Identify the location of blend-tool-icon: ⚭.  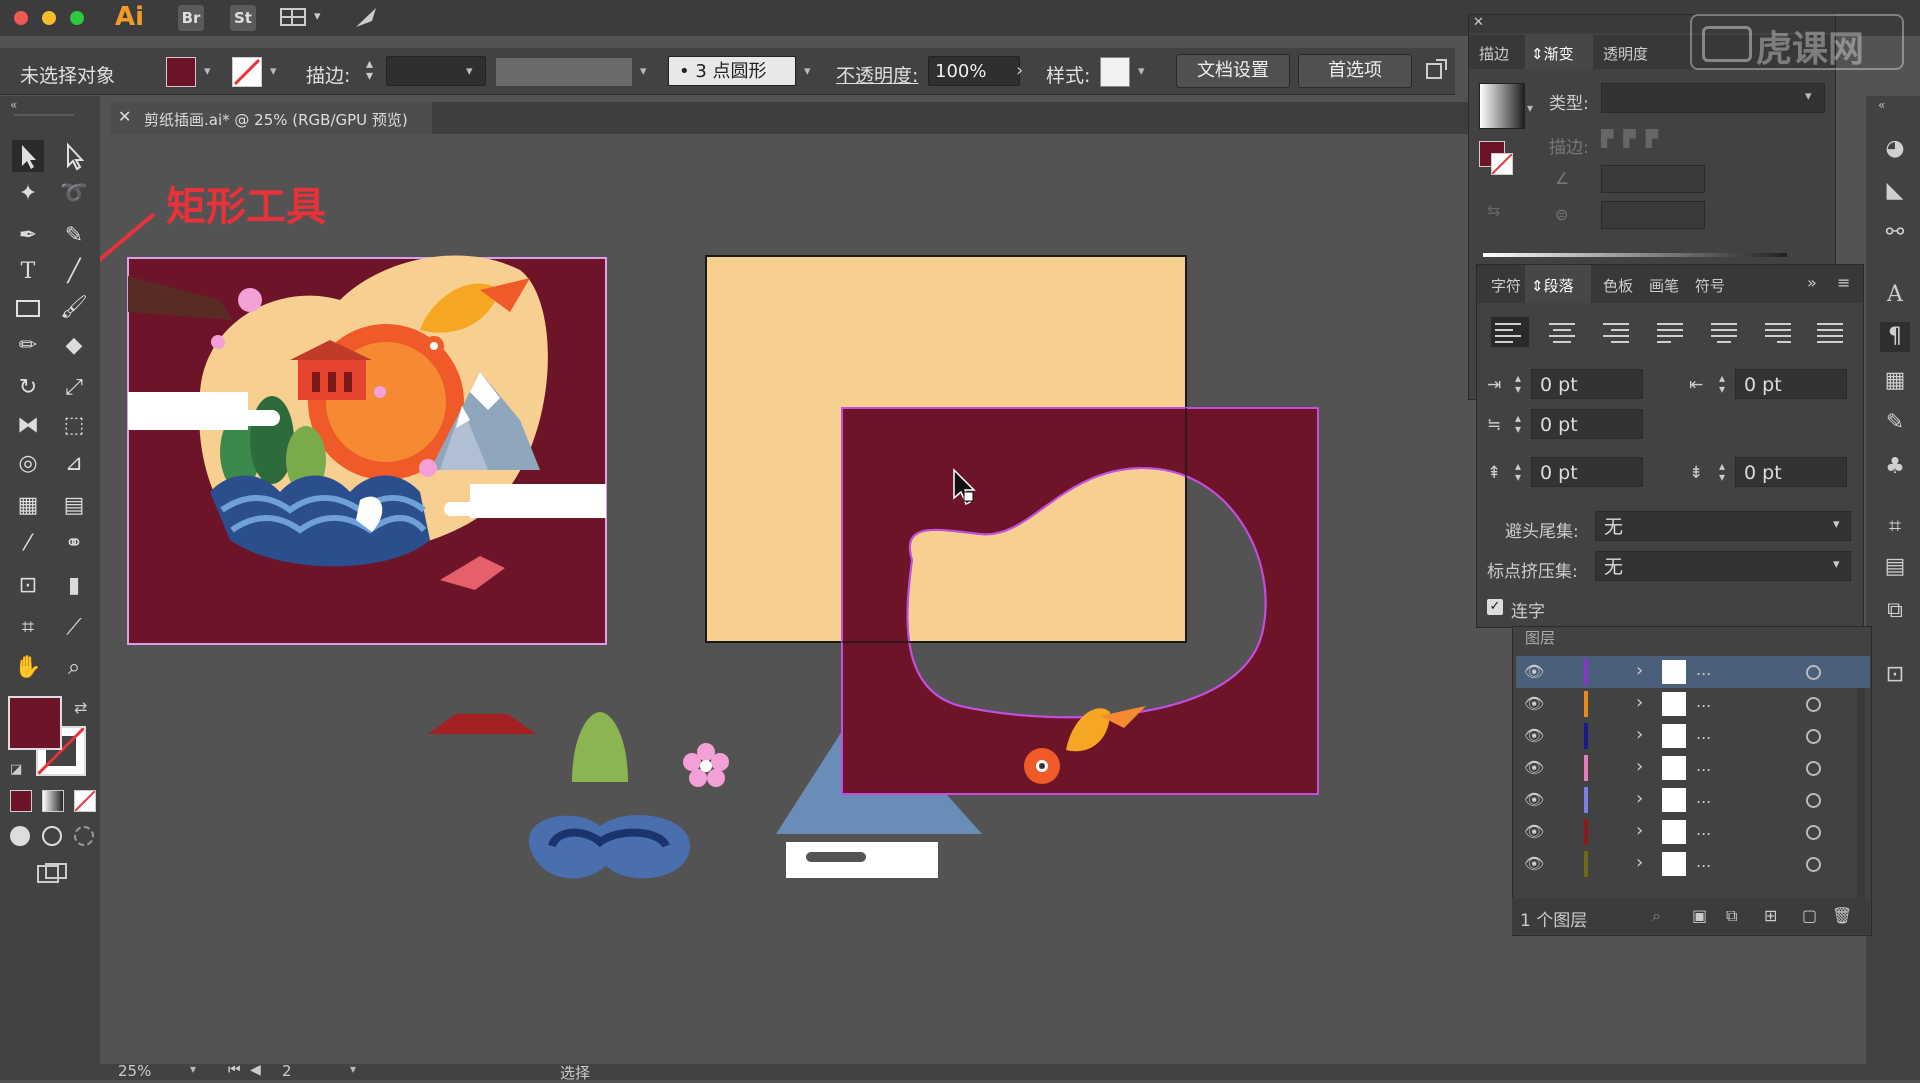
(74, 544).